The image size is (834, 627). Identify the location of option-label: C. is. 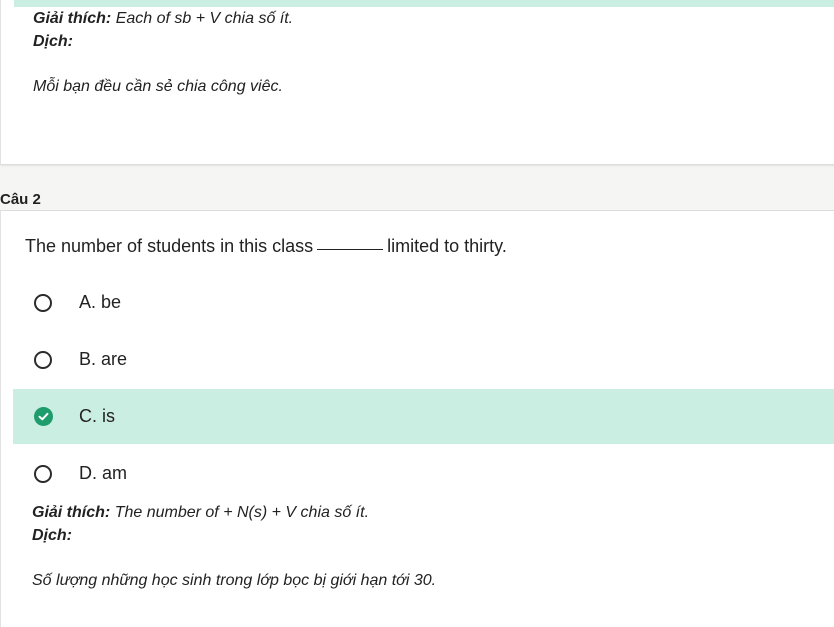
(97, 416).